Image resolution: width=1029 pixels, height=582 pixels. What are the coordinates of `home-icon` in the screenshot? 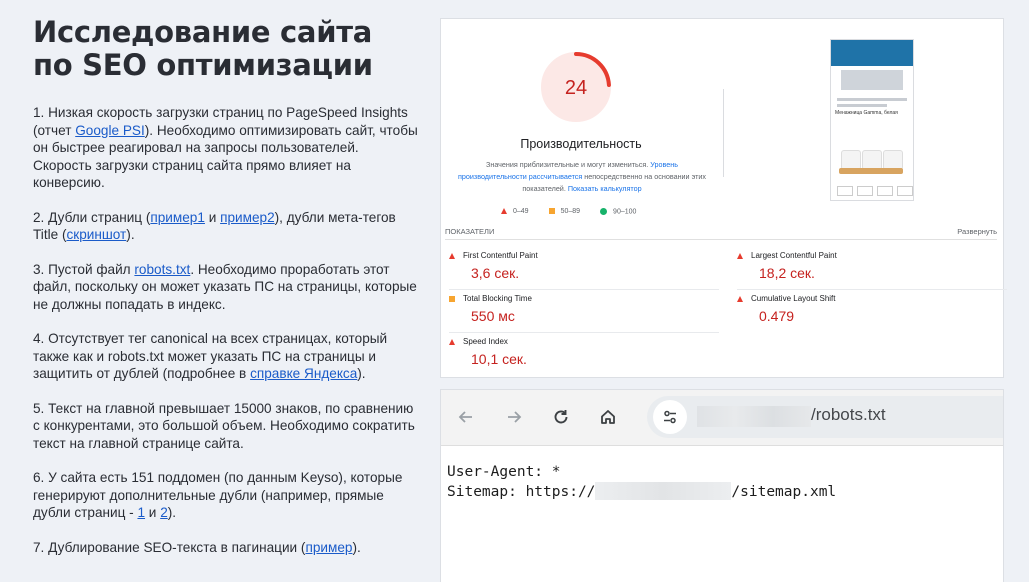 It's located at (608, 417).